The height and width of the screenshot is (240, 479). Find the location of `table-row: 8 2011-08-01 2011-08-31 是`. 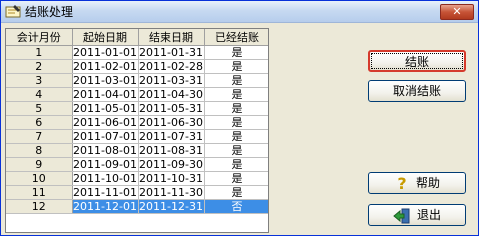

table-row: 8 2011-08-01 2011-08-31 是 is located at coordinates (137, 150).